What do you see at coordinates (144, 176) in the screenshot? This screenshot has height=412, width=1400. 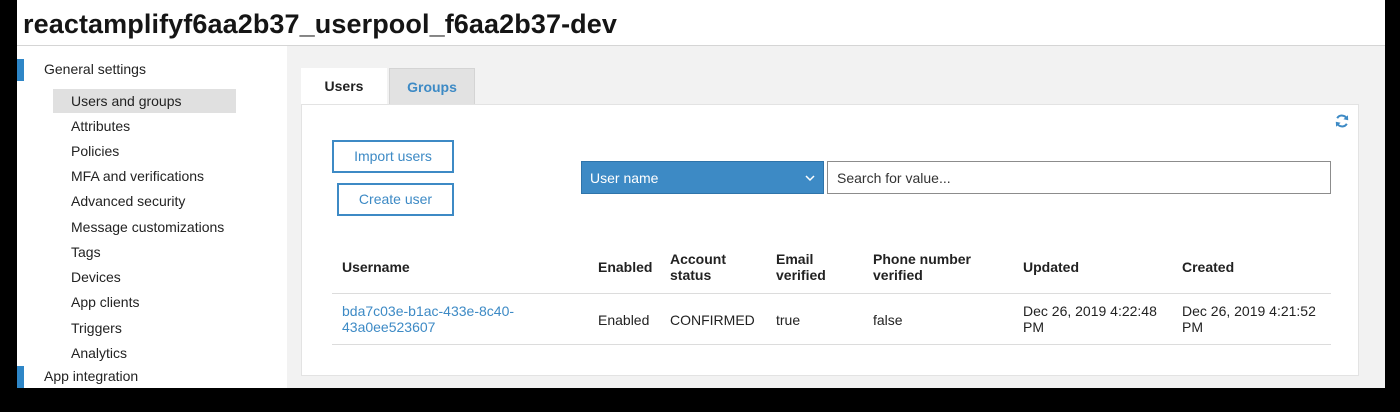 I see `sidebar-item-mfa-and-verifications: MFA and verifications` at bounding box center [144, 176].